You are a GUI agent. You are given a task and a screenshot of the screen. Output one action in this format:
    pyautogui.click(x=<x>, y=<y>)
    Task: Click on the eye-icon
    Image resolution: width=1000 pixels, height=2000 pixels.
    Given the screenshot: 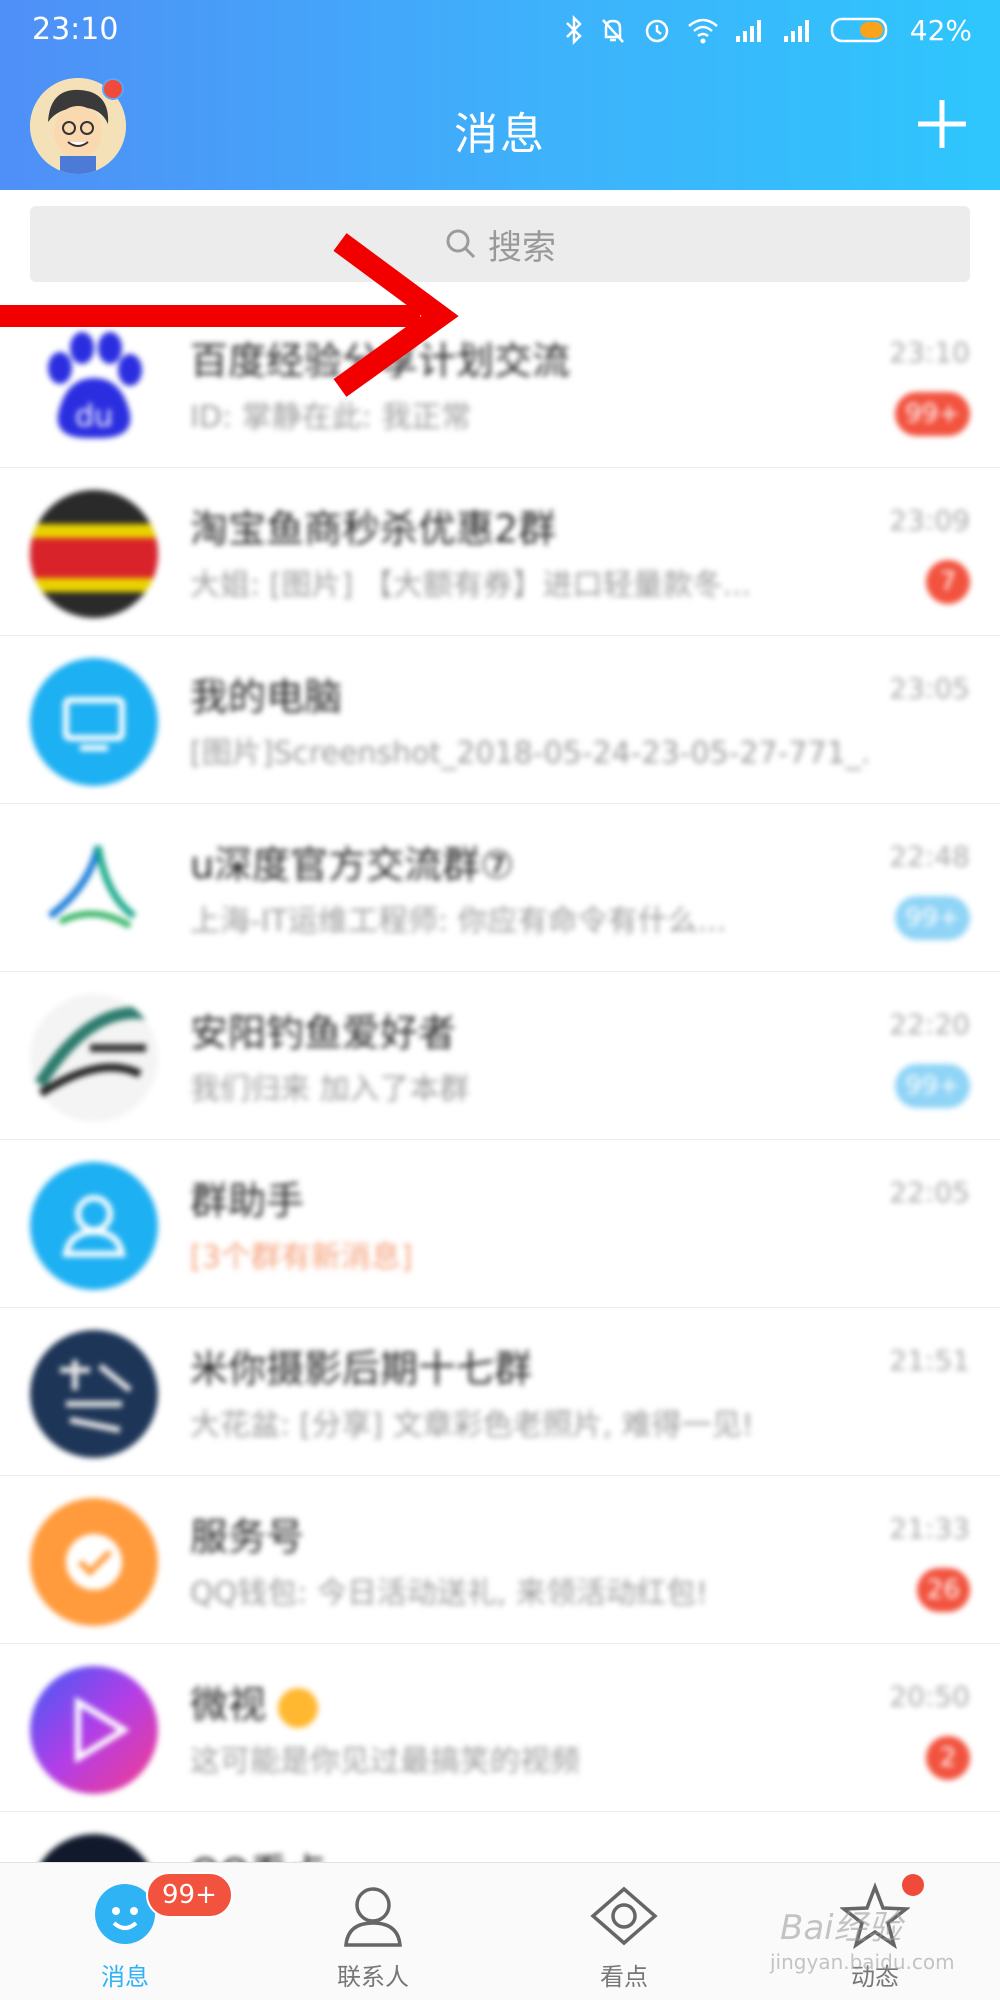 What is the action you would take?
    pyautogui.click(x=624, y=1916)
    